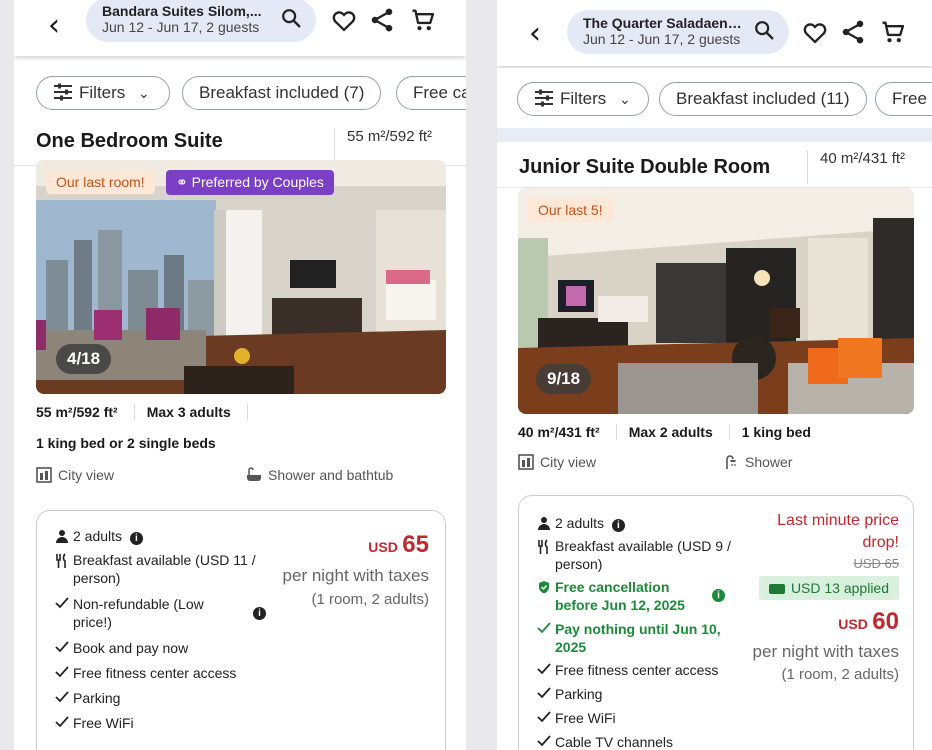 This screenshot has height=750, width=932. I want to click on room-name: One Bedroom Suite, so click(129, 141).